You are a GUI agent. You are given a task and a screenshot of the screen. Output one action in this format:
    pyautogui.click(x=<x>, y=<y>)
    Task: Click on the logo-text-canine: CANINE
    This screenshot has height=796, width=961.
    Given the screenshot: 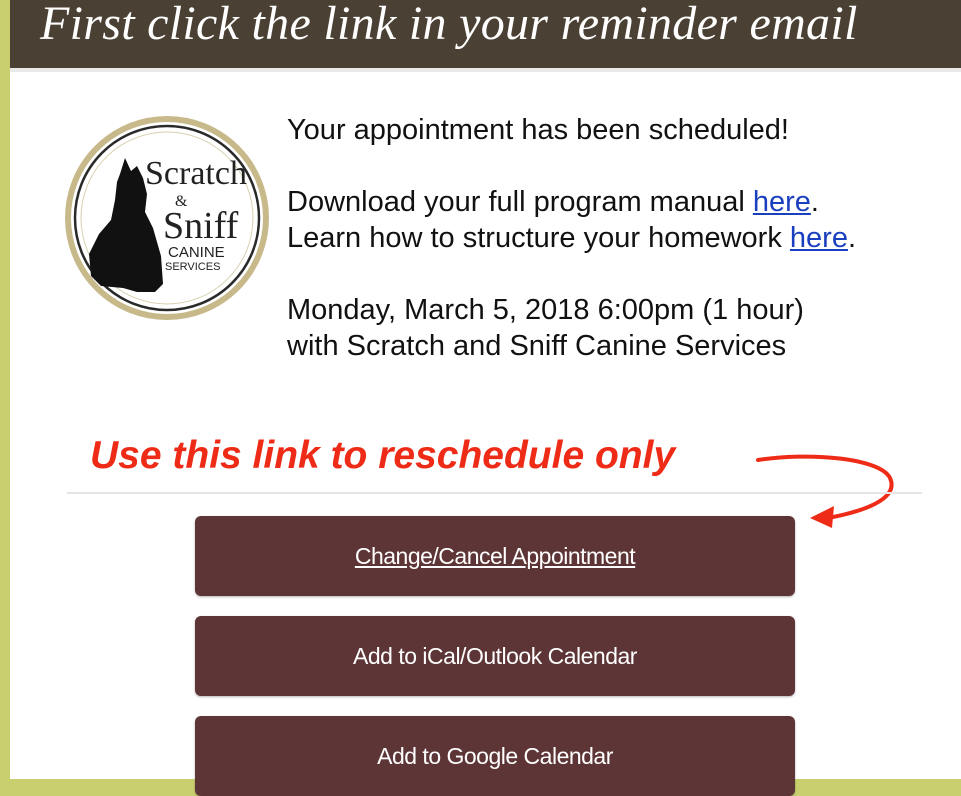 What is the action you would take?
    pyautogui.click(x=196, y=252)
    